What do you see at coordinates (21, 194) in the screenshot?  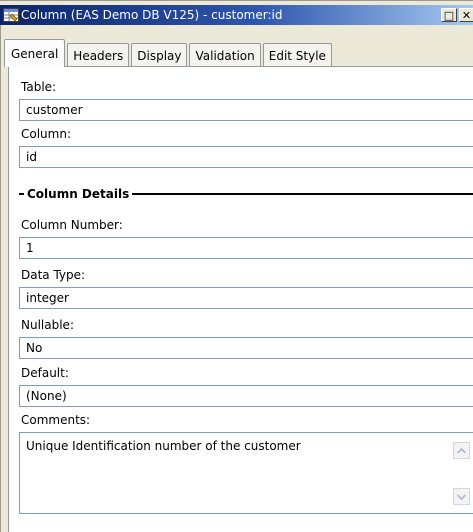 I see `group-line-left` at bounding box center [21, 194].